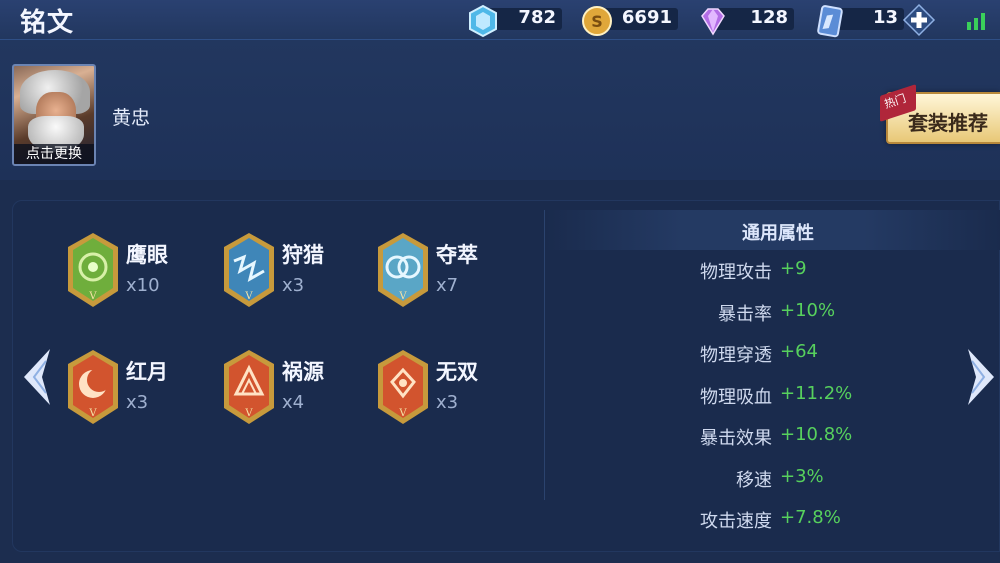 This screenshot has width=1000, height=563. I want to click on set-recommend-label: 套装推荐, so click(948, 123).